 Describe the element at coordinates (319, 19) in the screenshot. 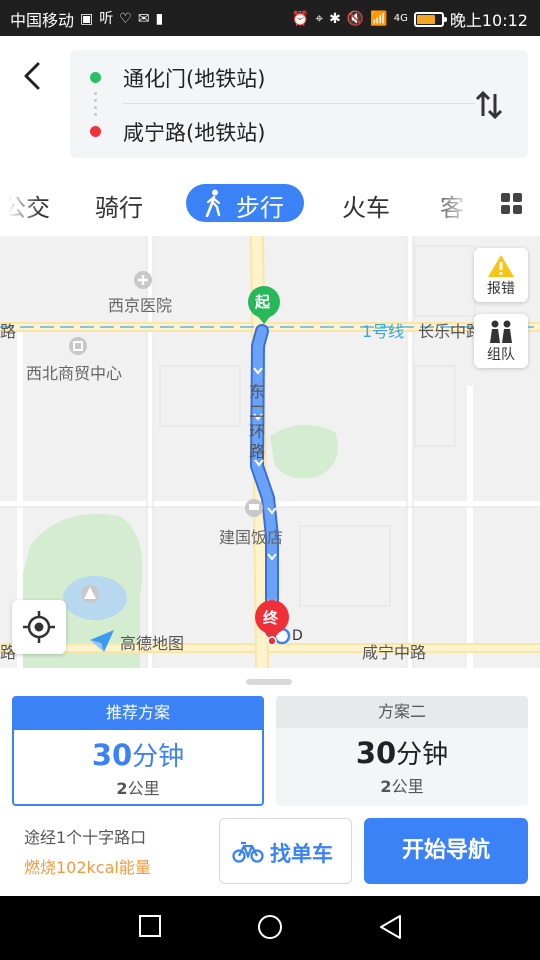

I see `location-icon: ⌖` at that location.